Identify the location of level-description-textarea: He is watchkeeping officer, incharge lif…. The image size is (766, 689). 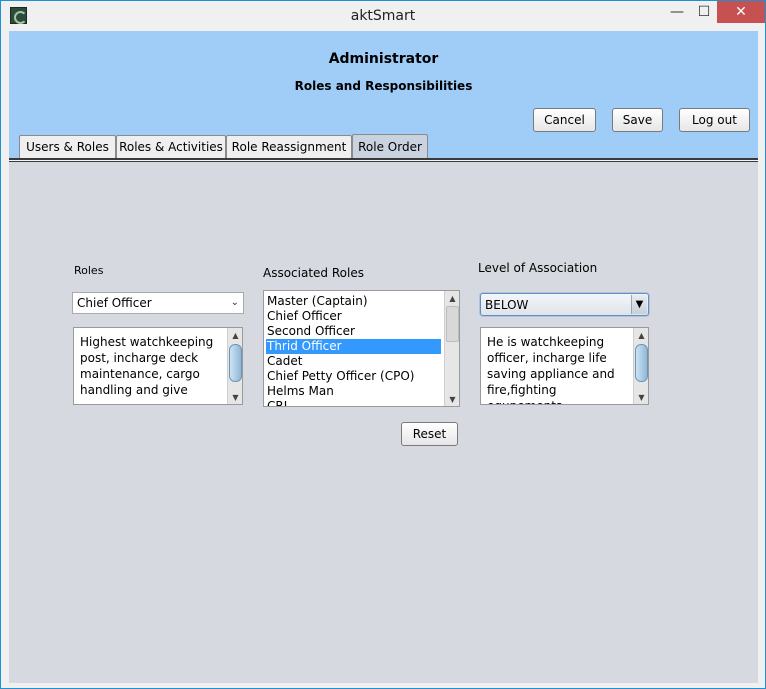
(564, 366).